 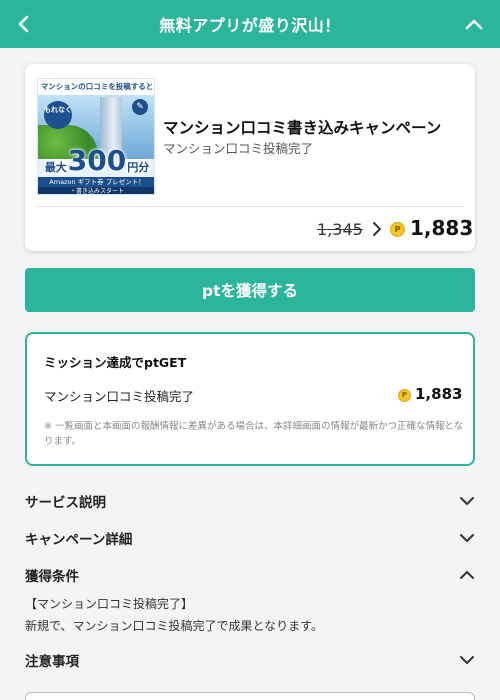 I want to click on pen-icon: ✎, so click(x=140, y=107).